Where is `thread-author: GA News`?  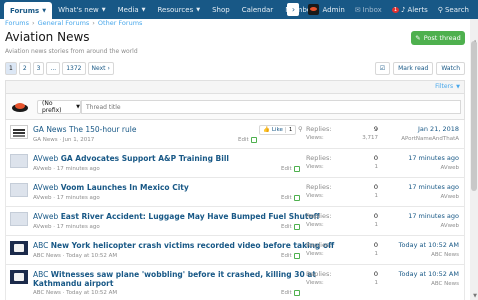
thread-author: GA News is located at coordinates (45, 140).